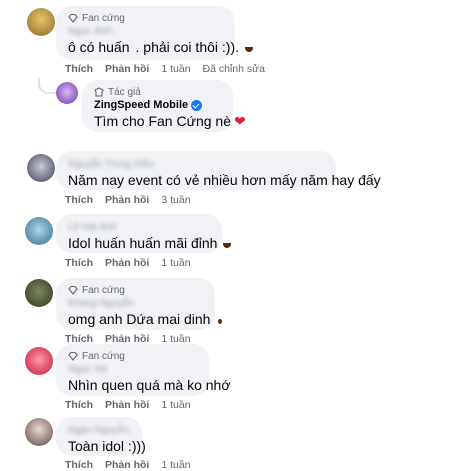 This screenshot has width=449, height=471. What do you see at coordinates (47, 86) in the screenshot?
I see `reply-thread-line` at bounding box center [47, 86].